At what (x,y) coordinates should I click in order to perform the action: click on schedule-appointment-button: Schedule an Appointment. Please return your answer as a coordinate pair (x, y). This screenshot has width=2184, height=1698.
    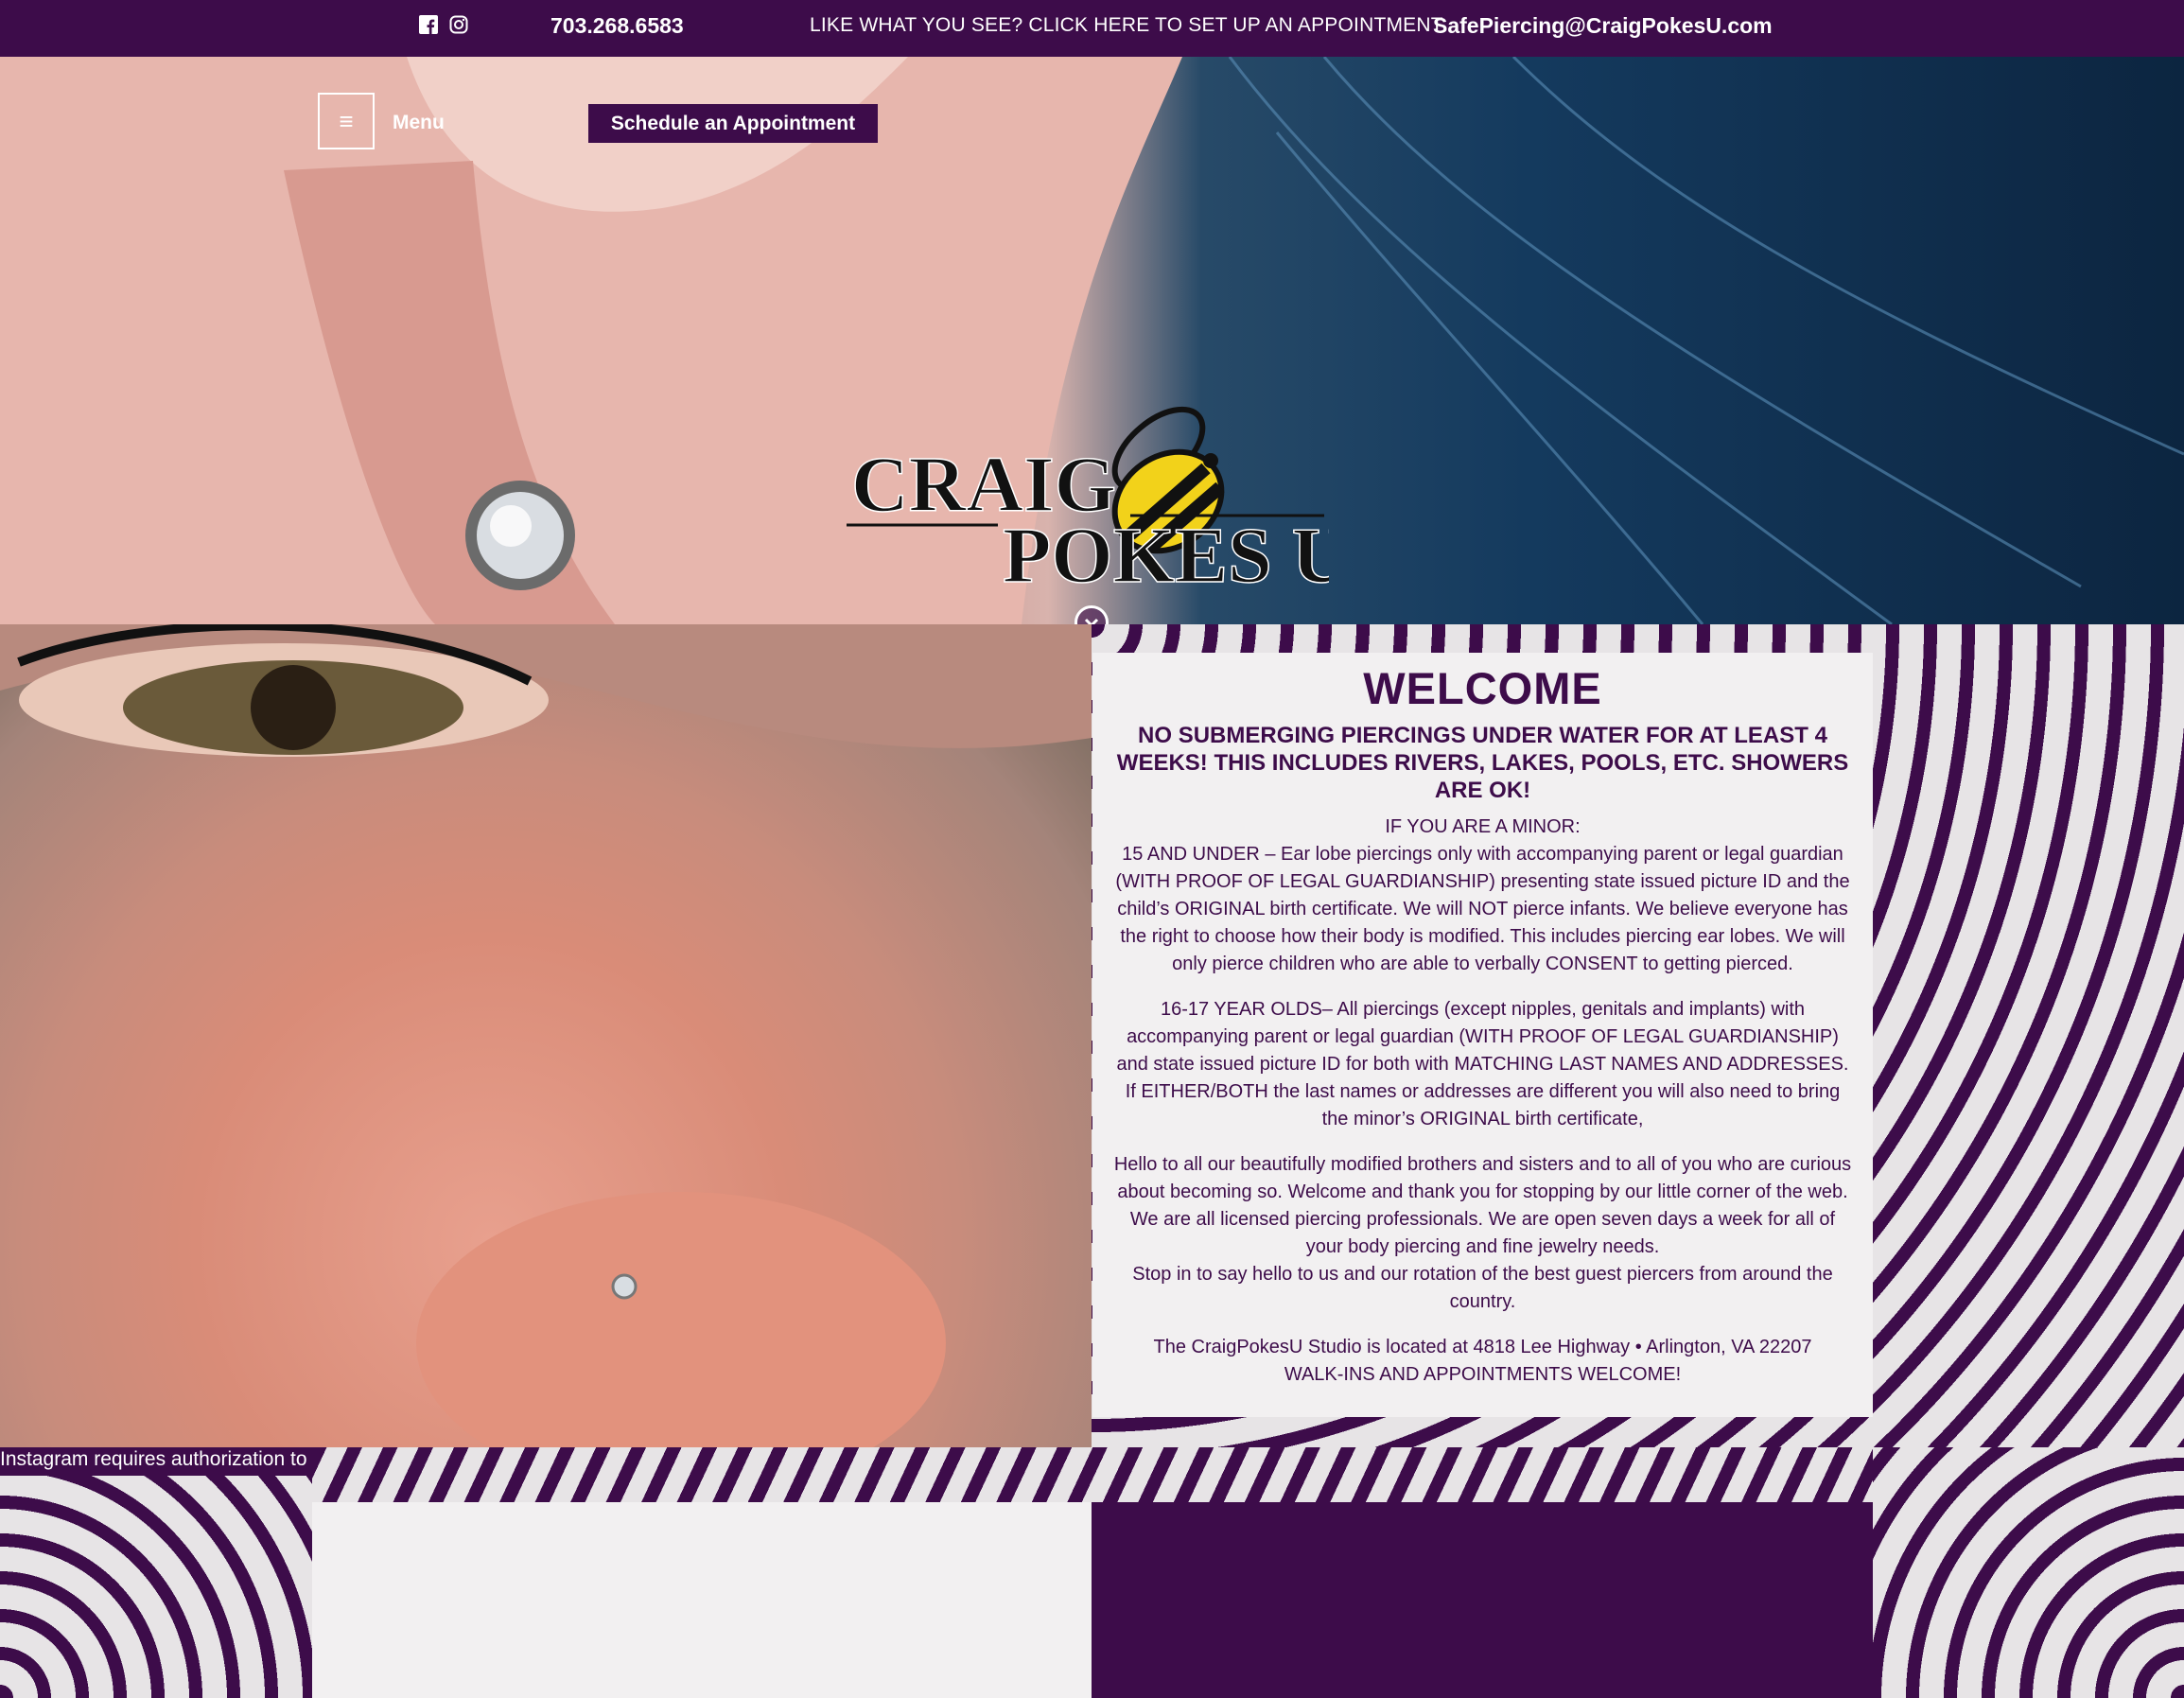
    Looking at the image, I should click on (733, 124).